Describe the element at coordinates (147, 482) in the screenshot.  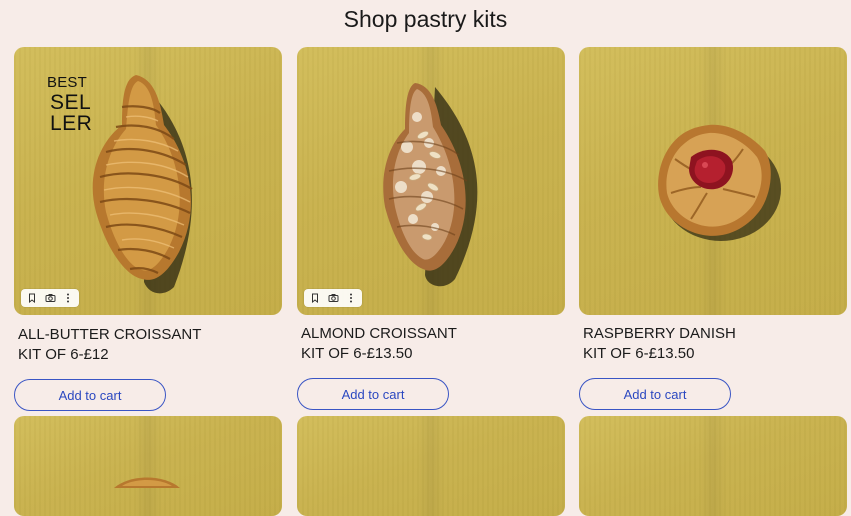
I see `pastry-illustration` at that location.